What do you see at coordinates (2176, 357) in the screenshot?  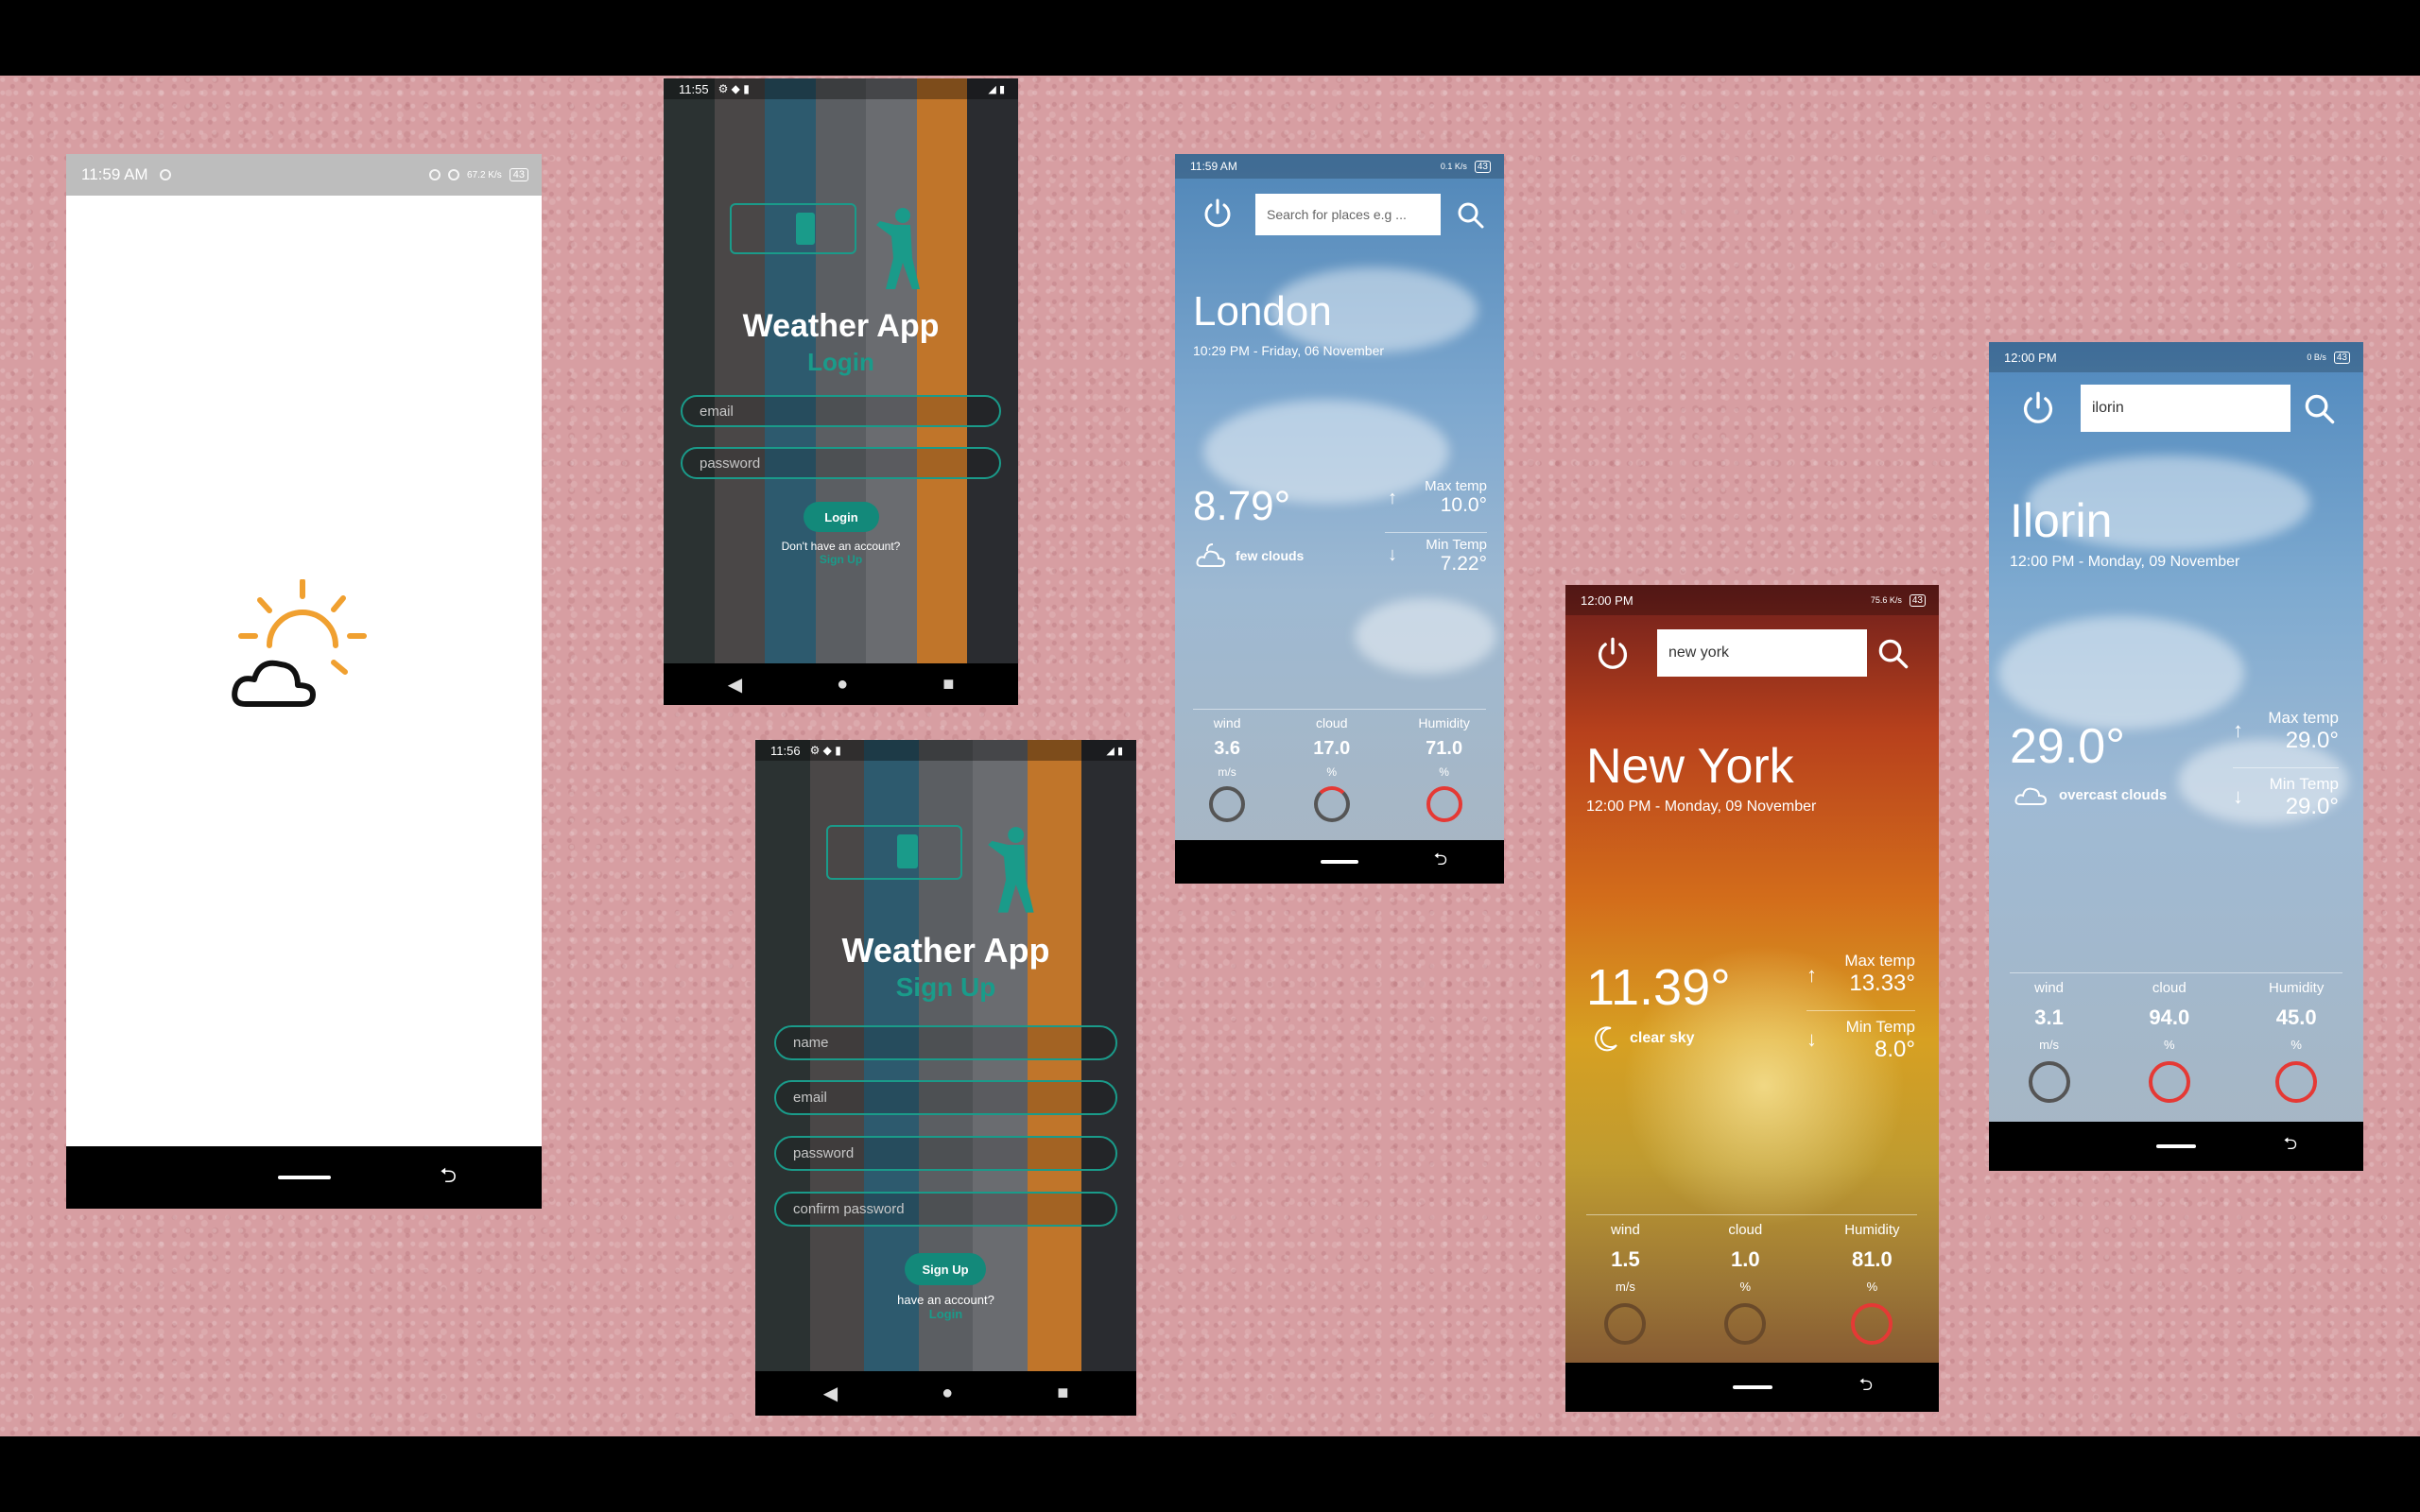 I see `status-bar: 12:00 PM 0 B/s 43` at bounding box center [2176, 357].